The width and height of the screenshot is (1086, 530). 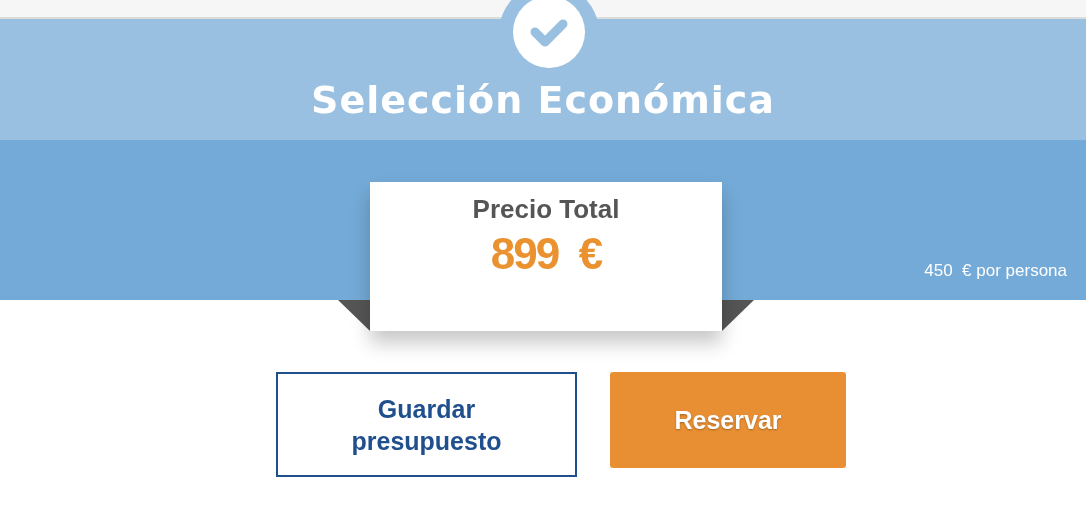 I want to click on per-person-price: 450 € por persona, so click(x=995, y=271).